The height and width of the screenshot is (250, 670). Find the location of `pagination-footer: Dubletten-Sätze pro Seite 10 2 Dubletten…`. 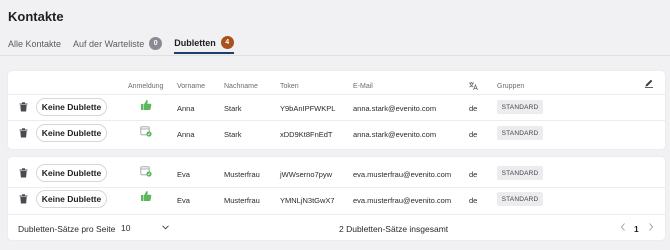

pagination-footer: Dubletten-Sätze pro Seite 10 2 Dubletten… is located at coordinates (336, 227).